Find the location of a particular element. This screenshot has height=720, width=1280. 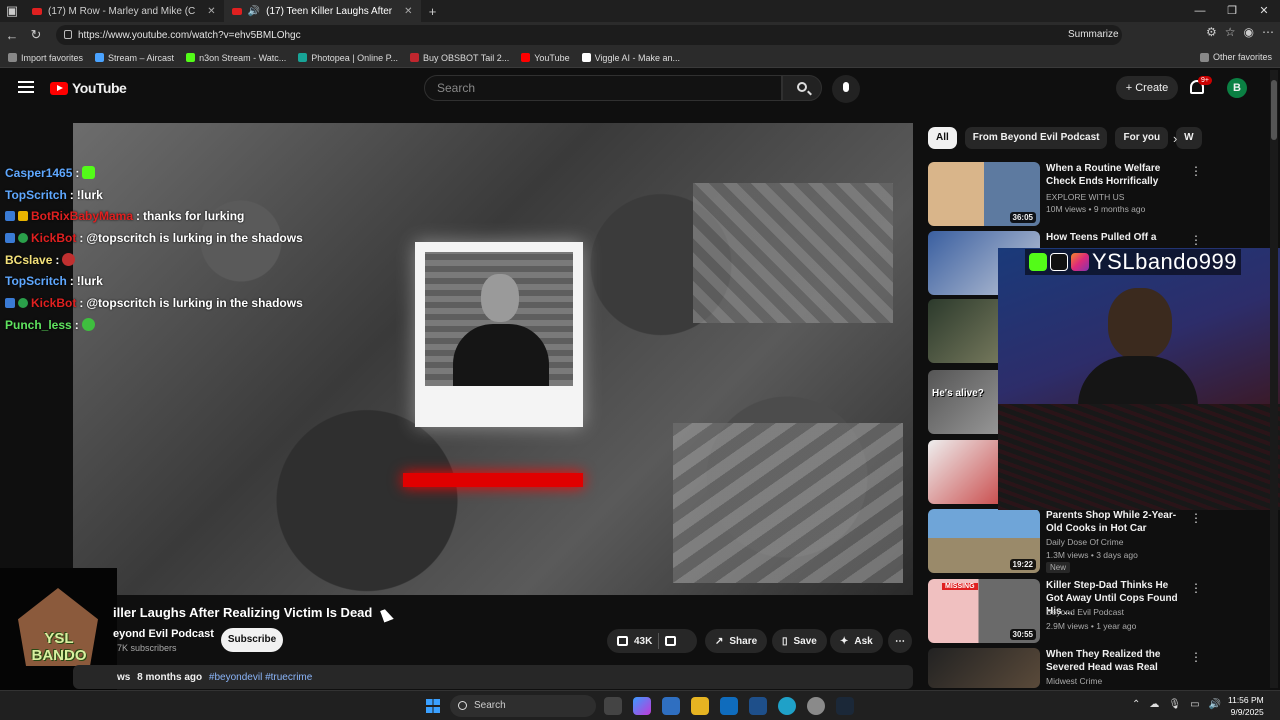

save-button: ▯ Save is located at coordinates (799, 641).